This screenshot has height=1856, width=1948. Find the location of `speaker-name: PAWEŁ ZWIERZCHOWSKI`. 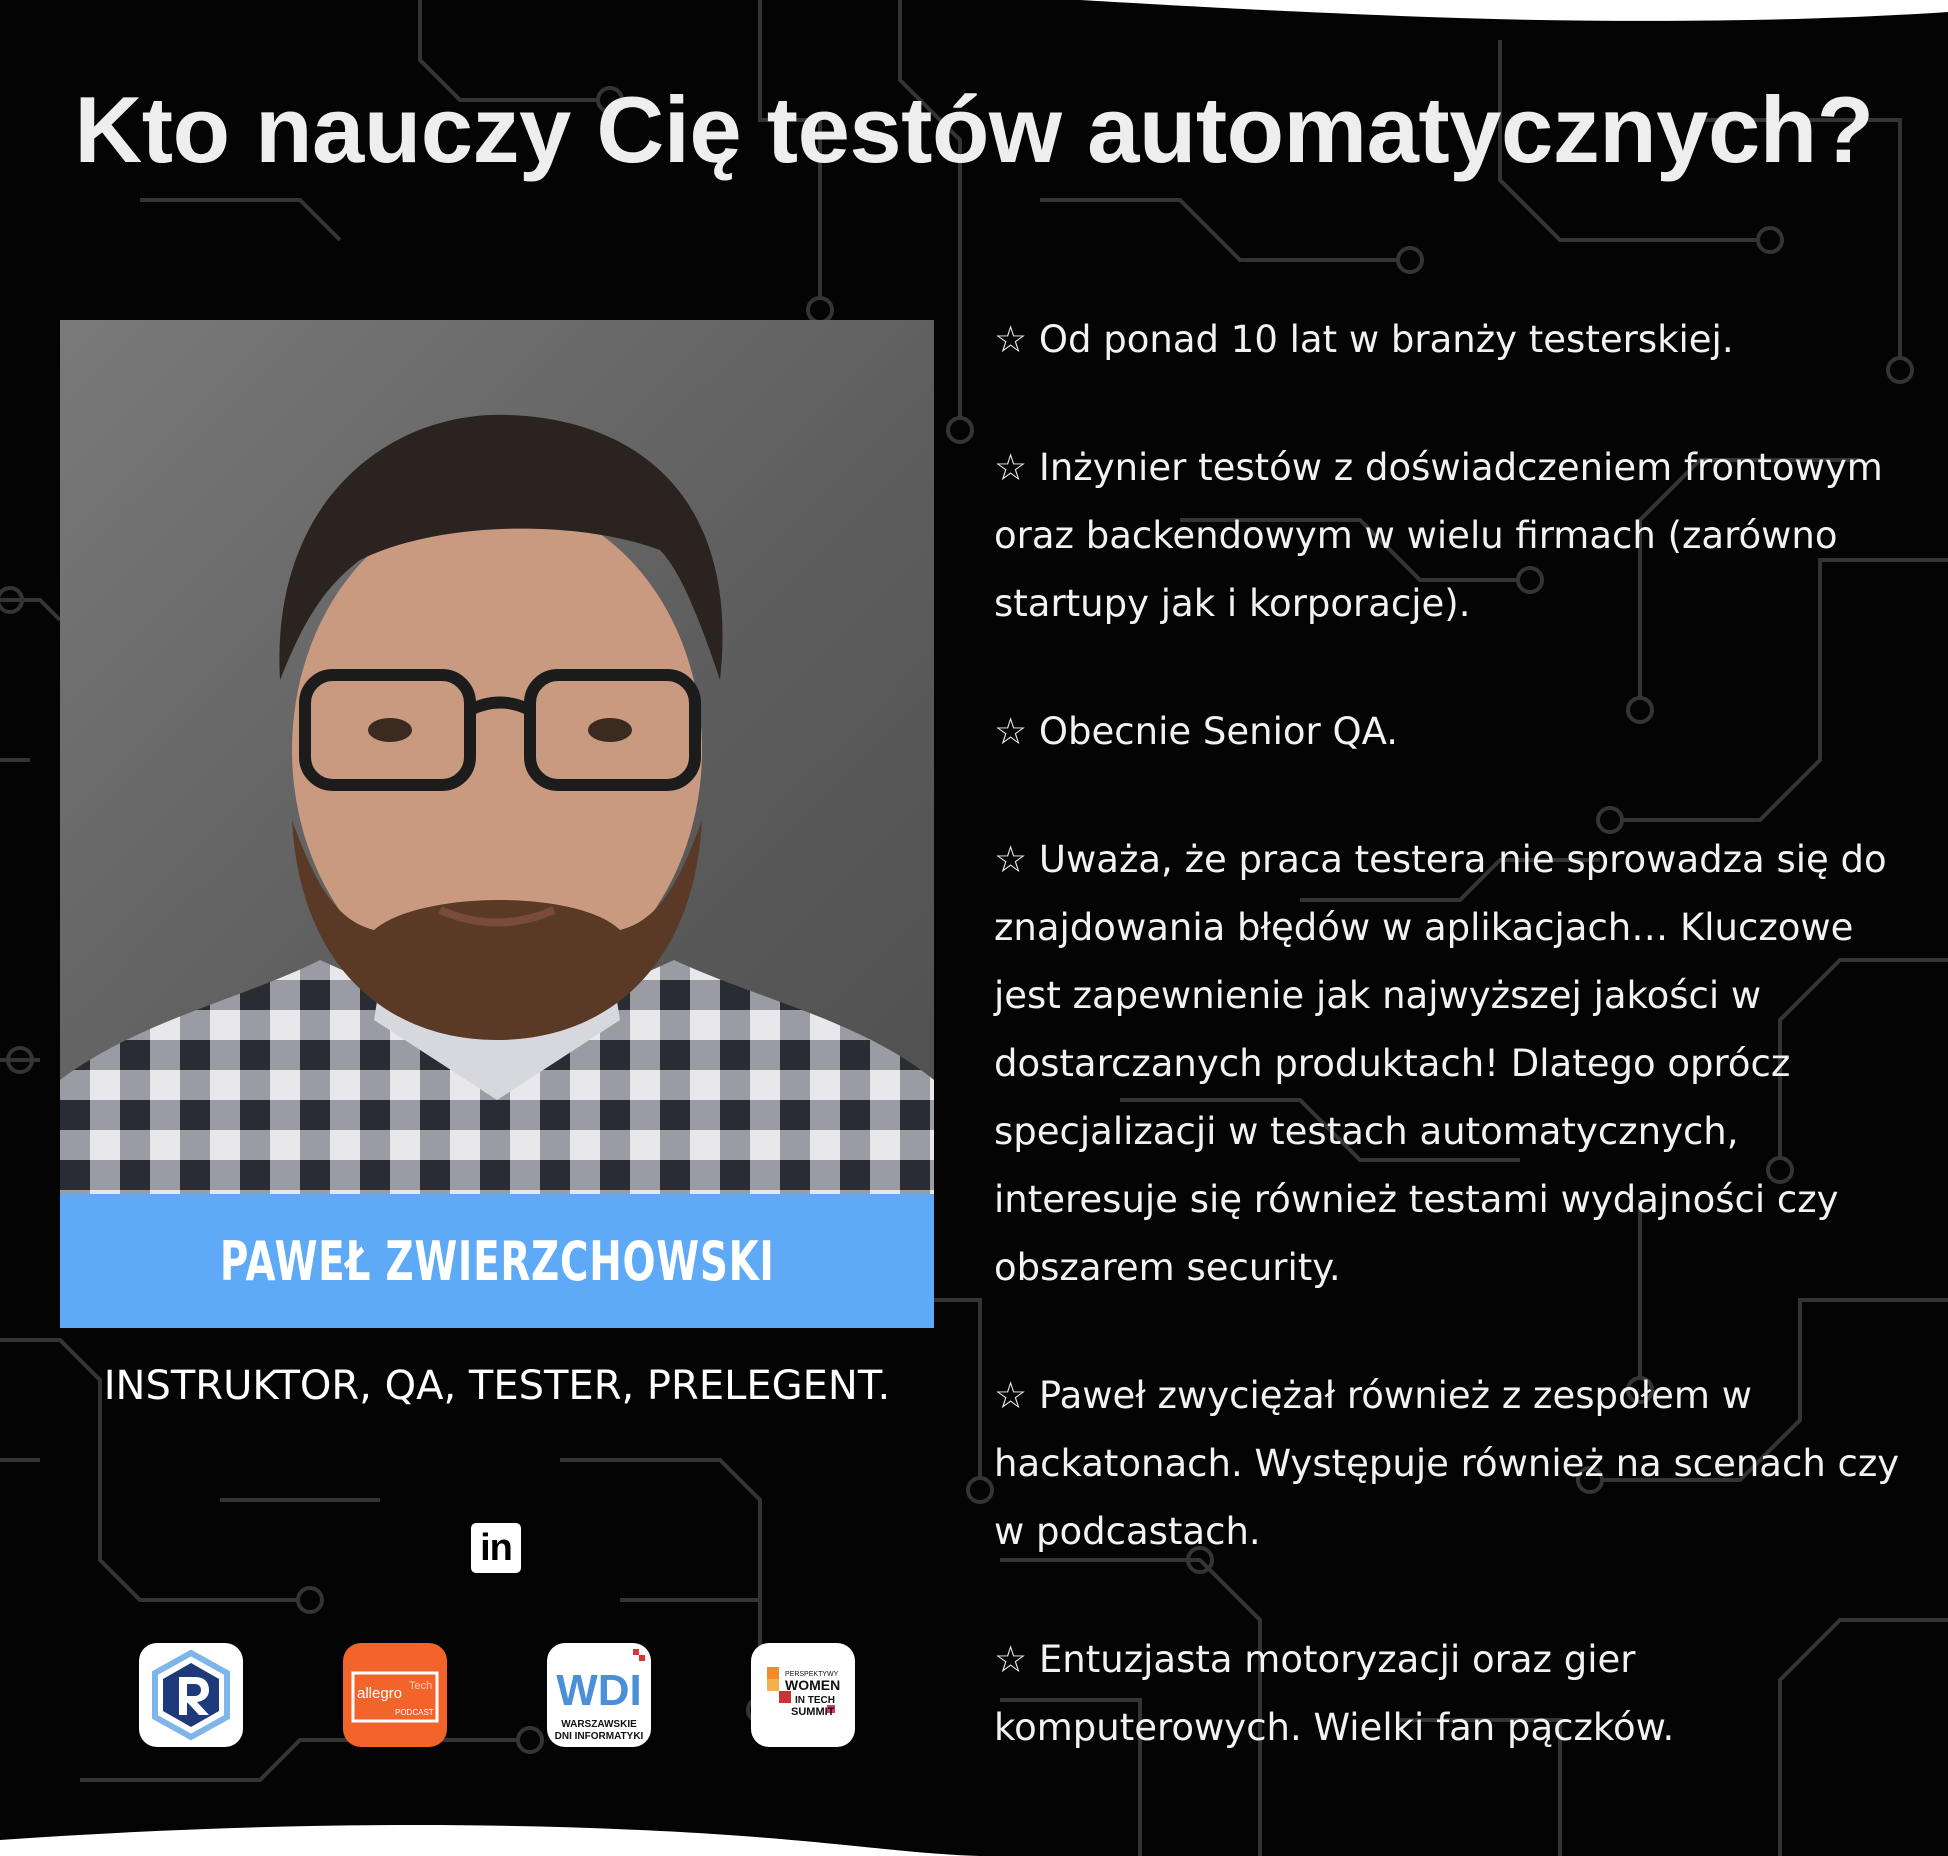

speaker-name: PAWEŁ ZWIERZCHOWSKI is located at coordinates (497, 1261).